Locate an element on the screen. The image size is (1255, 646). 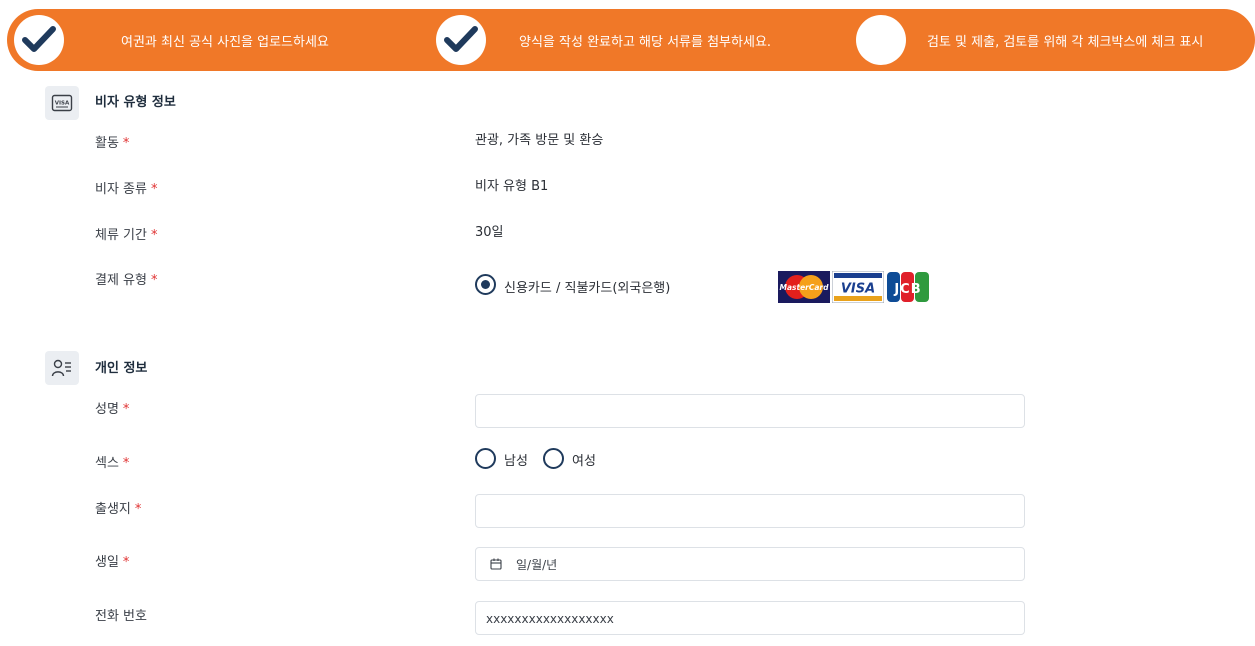
step-1-label: 여권과 최신 공식 사진을 업로드하세요 is located at coordinates (225, 42).